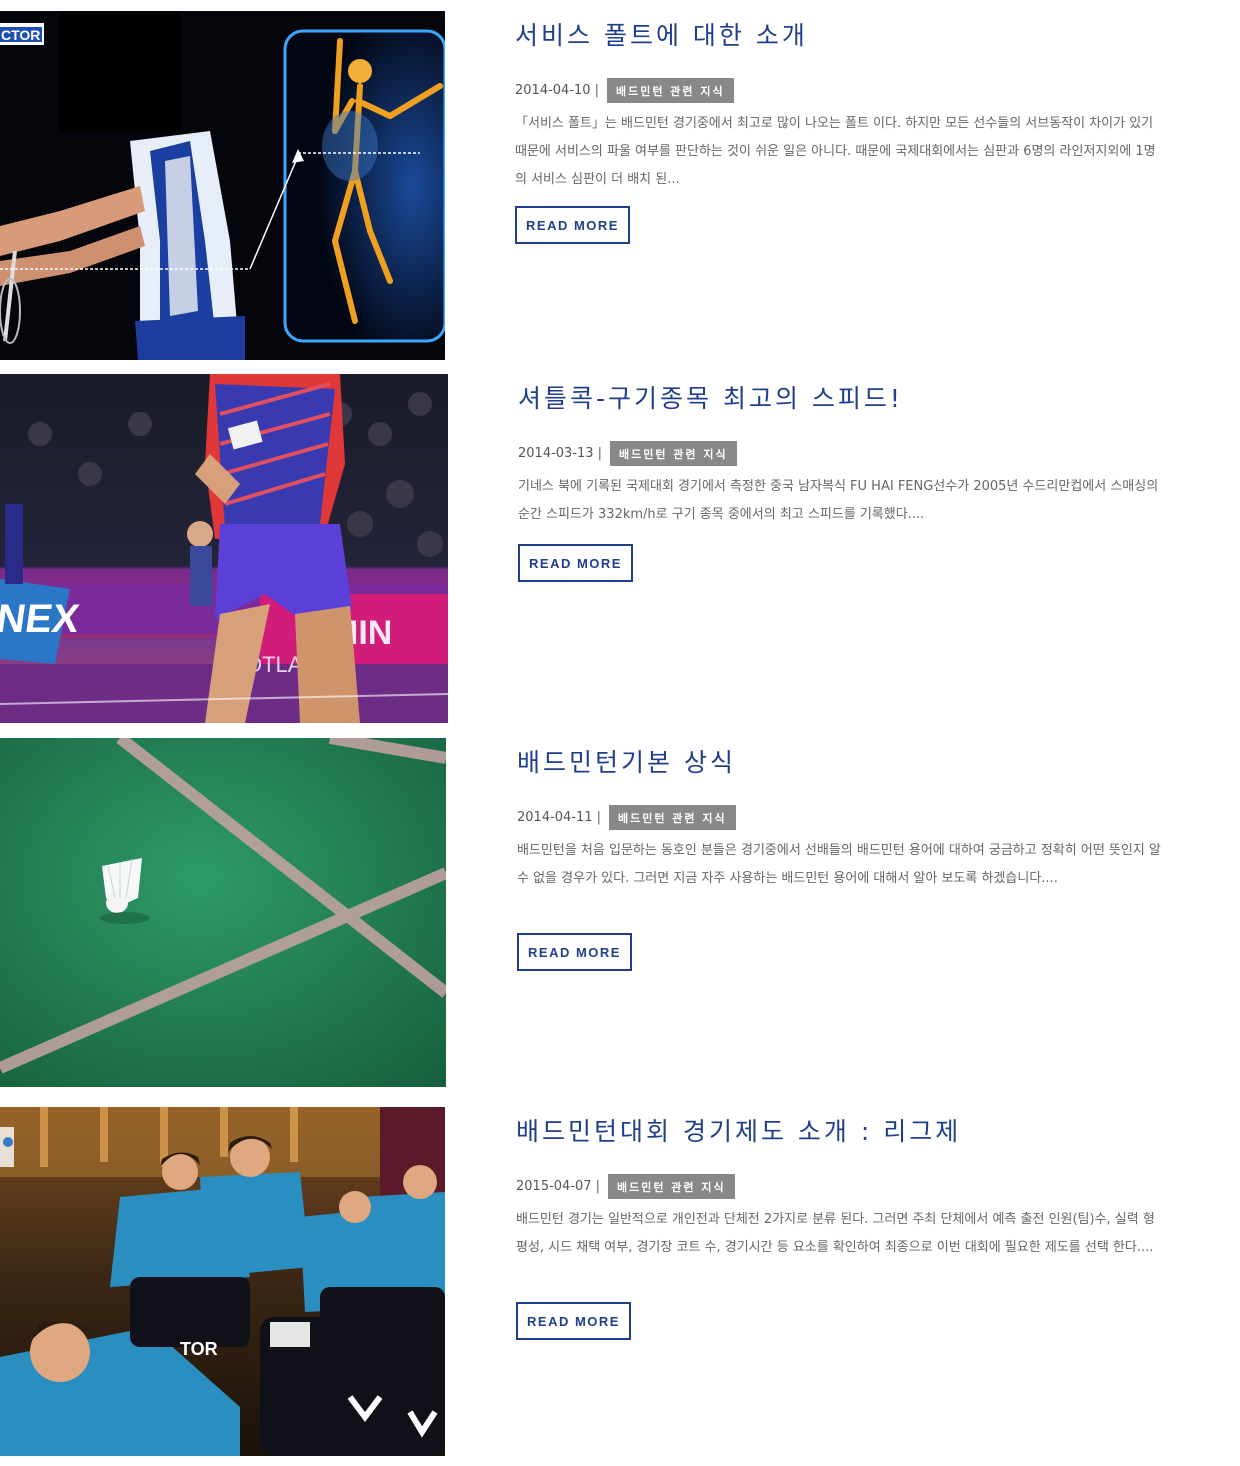  I want to click on image-brand-text: TOR, so click(199, 1349).